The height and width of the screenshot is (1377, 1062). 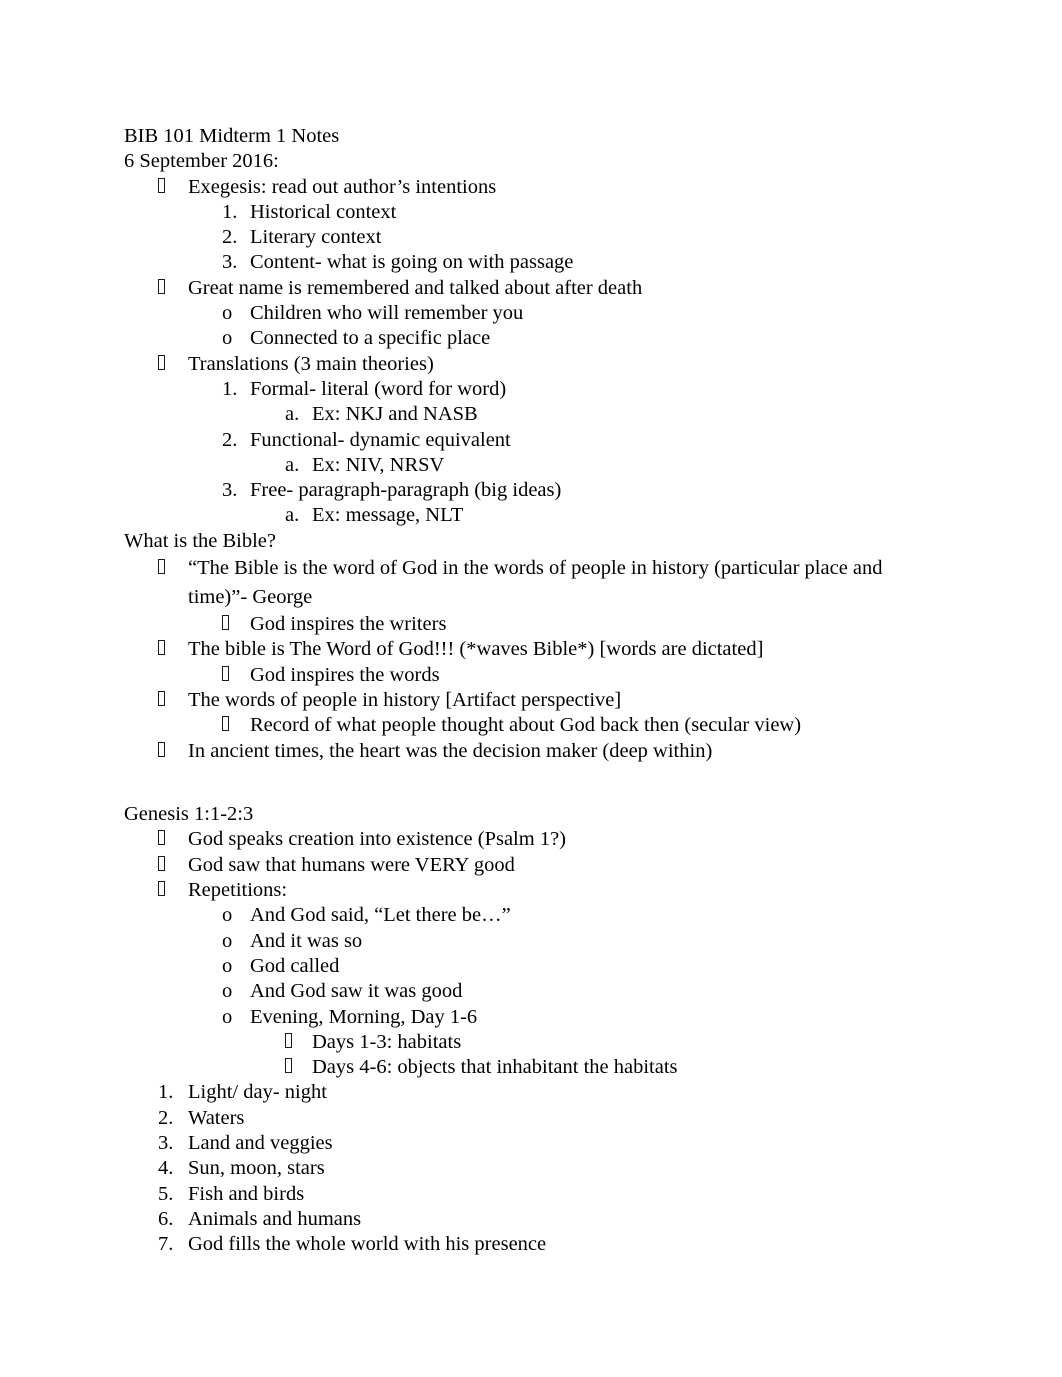 I want to click on list-item: a. Ex: NIV, NRSV, so click(x=509, y=465).